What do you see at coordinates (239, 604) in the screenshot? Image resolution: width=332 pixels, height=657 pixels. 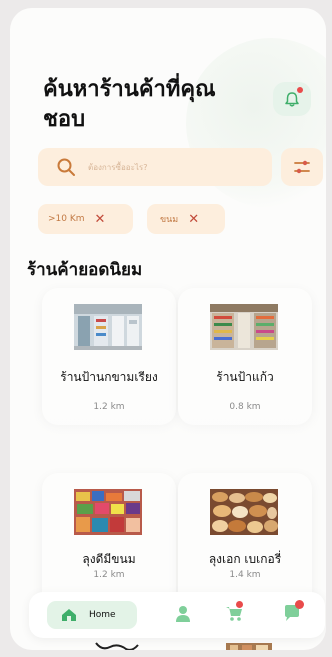 I see `cart-badge` at bounding box center [239, 604].